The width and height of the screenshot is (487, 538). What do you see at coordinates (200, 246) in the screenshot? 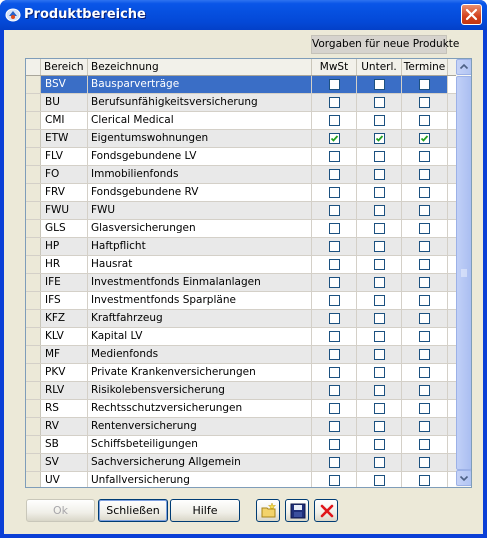
I see `row-name: Haftpflicht` at bounding box center [200, 246].